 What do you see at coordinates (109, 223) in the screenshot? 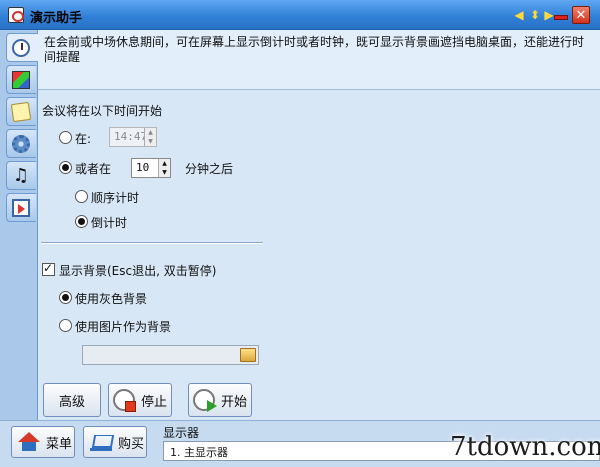
I see `count-down-label: 倒计时` at bounding box center [109, 223].